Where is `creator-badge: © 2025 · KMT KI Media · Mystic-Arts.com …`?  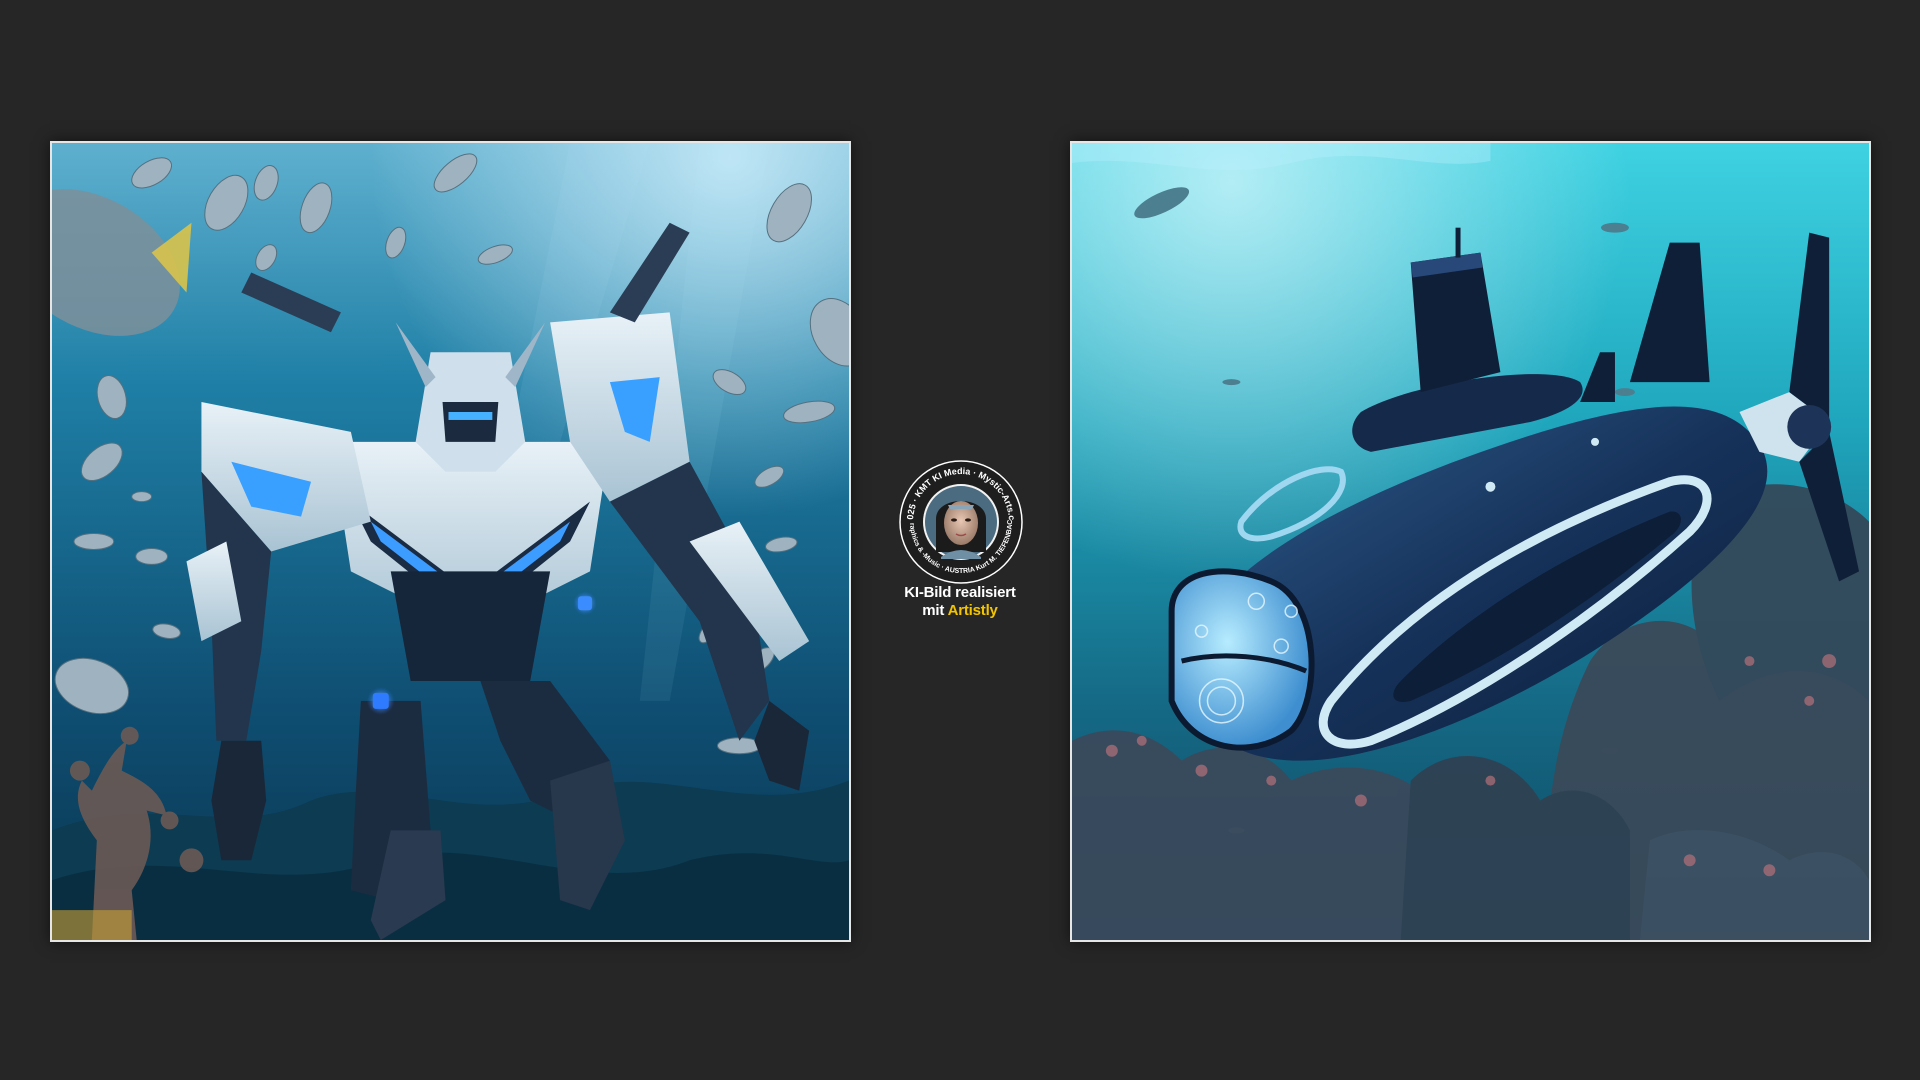 creator-badge: © 2025 · KMT KI Media · Mystic-Arts.com … is located at coordinates (961, 522).